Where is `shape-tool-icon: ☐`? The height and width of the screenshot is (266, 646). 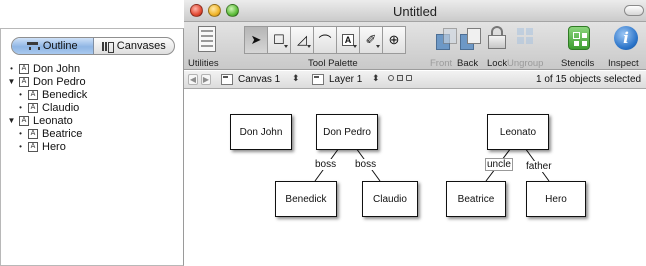 shape-tool-icon: ☐ is located at coordinates (279, 40).